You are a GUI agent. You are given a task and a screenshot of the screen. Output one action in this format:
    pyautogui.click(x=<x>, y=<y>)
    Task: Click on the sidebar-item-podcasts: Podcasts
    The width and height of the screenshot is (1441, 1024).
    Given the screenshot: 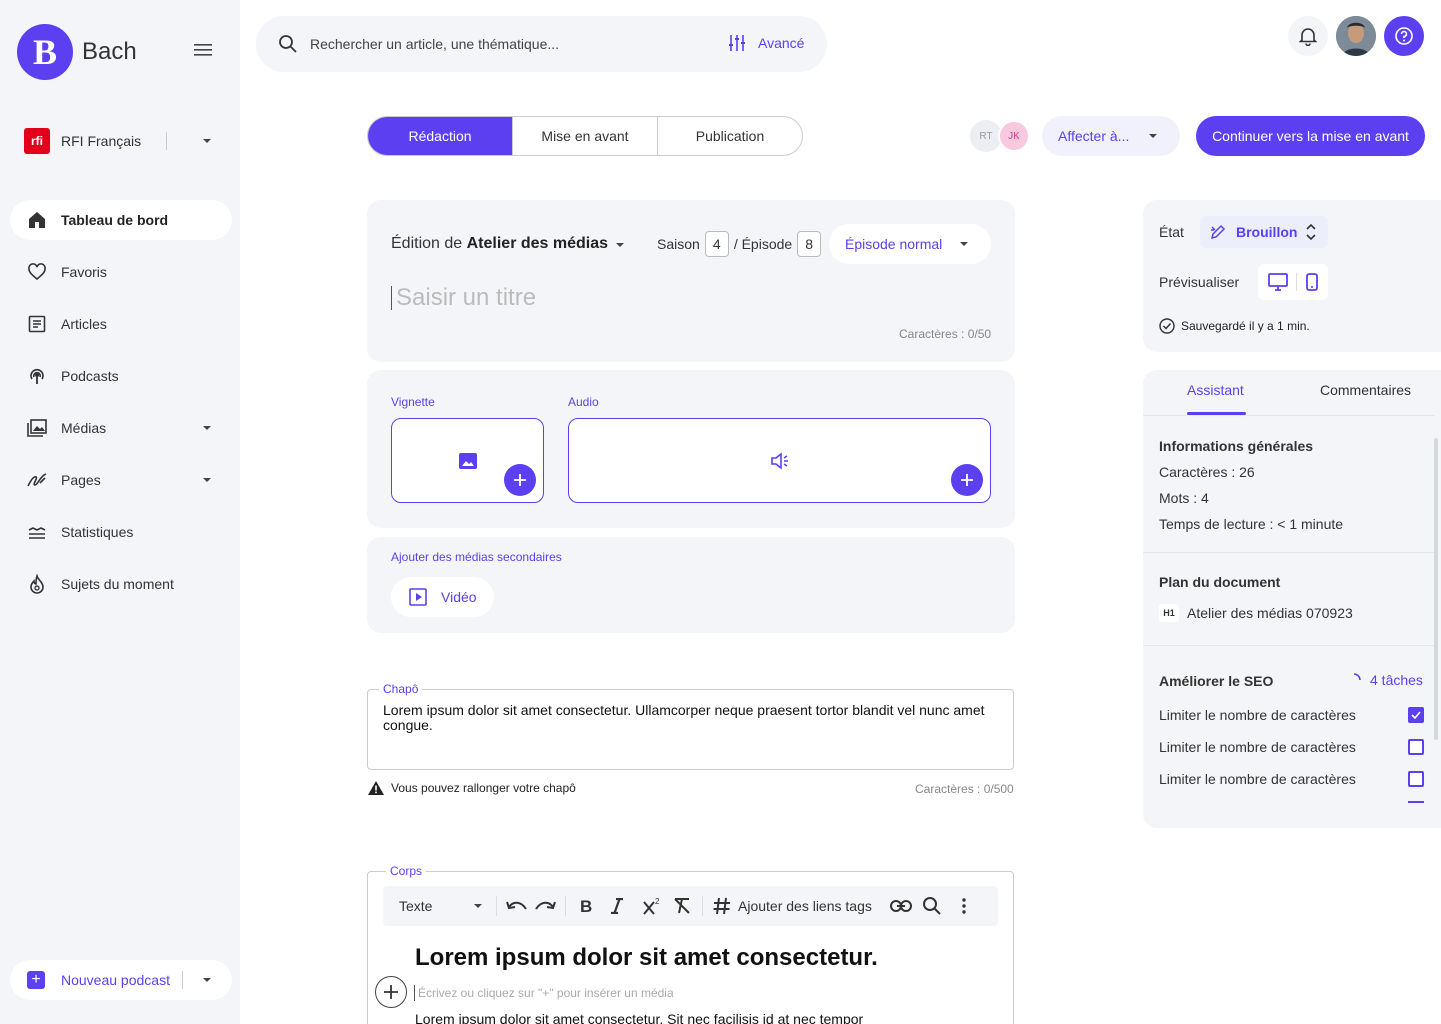 What is the action you would take?
    pyautogui.click(x=121, y=376)
    